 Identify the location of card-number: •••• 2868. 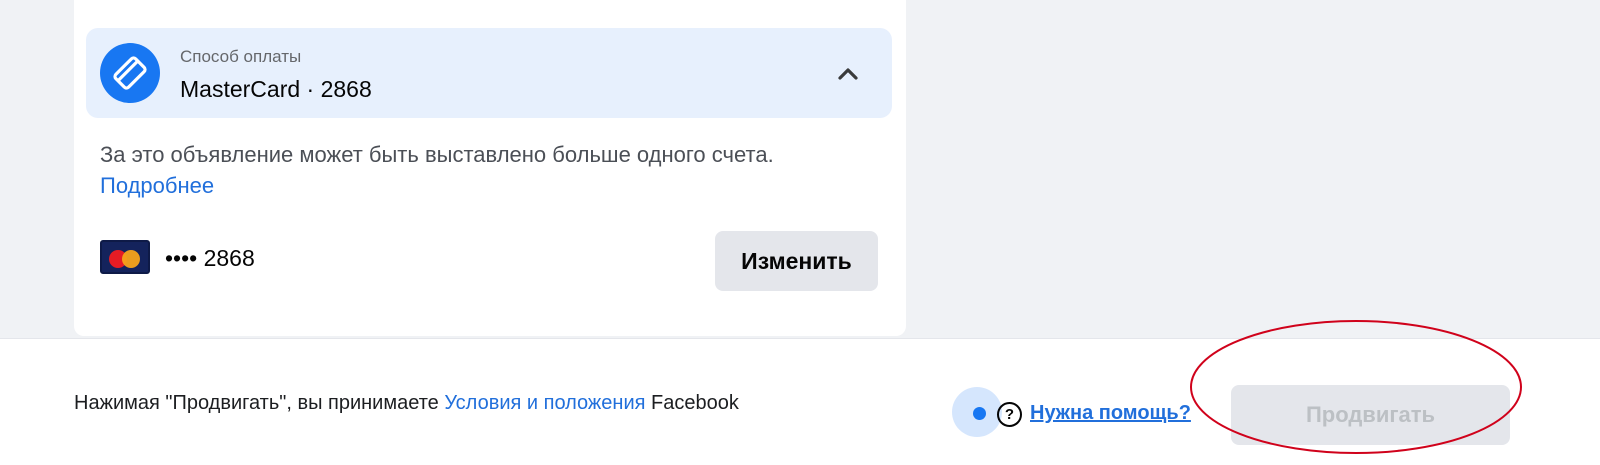
(210, 258).